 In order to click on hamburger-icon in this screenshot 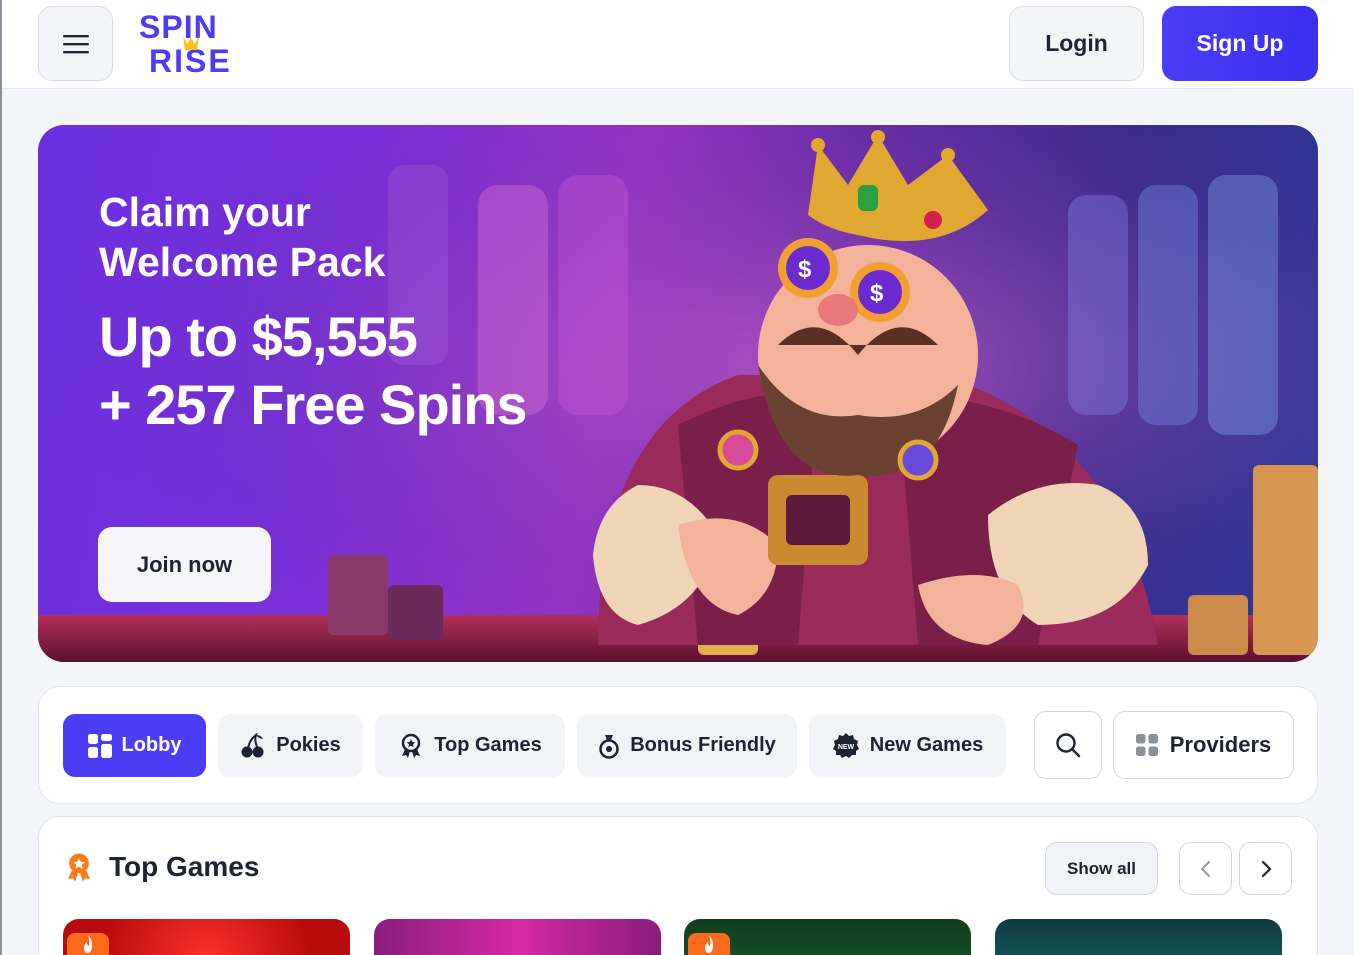, I will do `click(75, 43)`.